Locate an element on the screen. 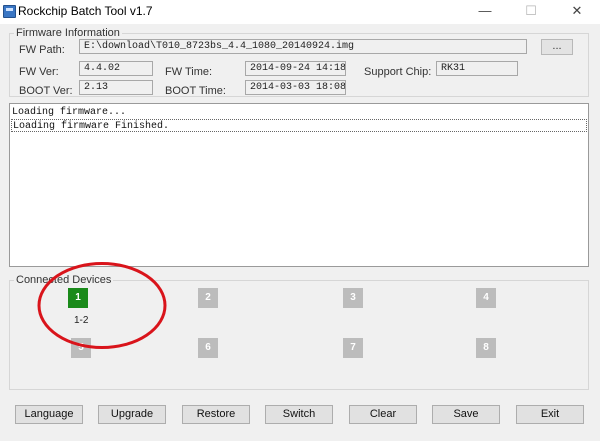 Image resolution: width=600 pixels, height=441 pixels. maximize-button: ☐ is located at coordinates (531, 12).